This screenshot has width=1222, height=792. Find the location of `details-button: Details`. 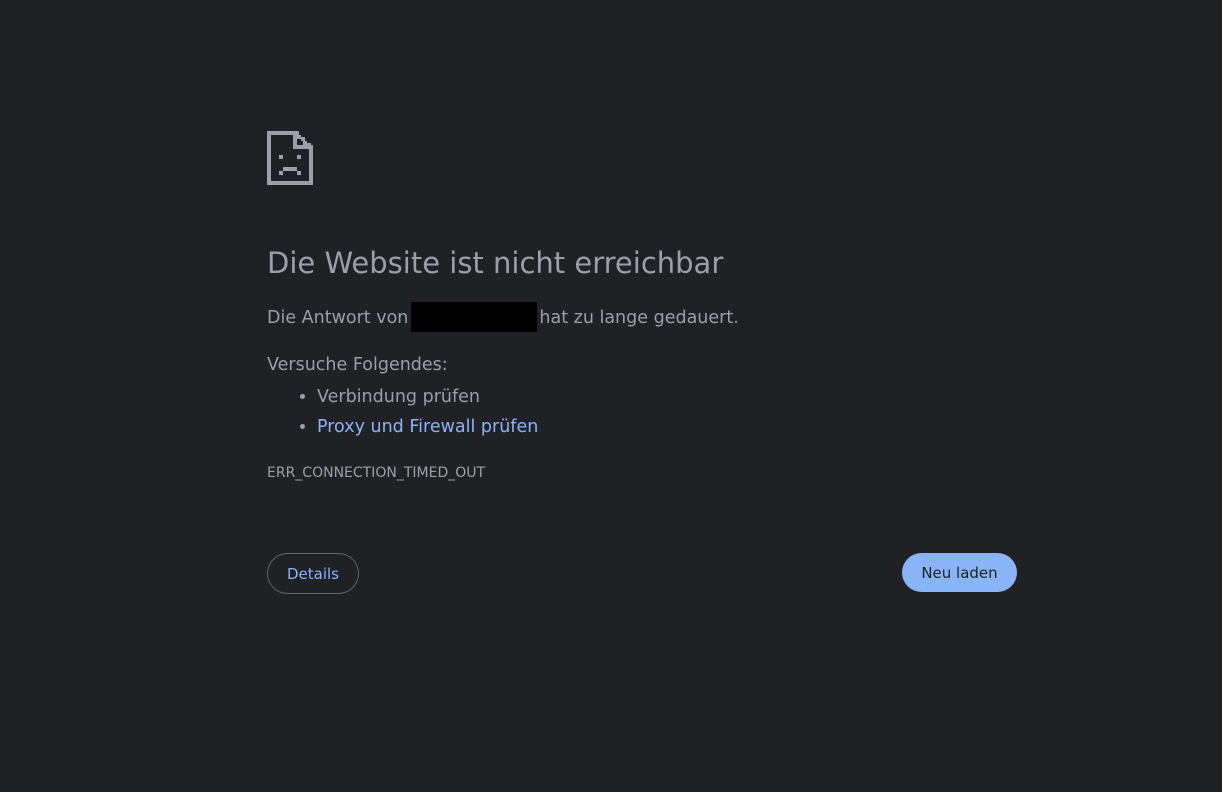

details-button: Details is located at coordinates (313, 573).